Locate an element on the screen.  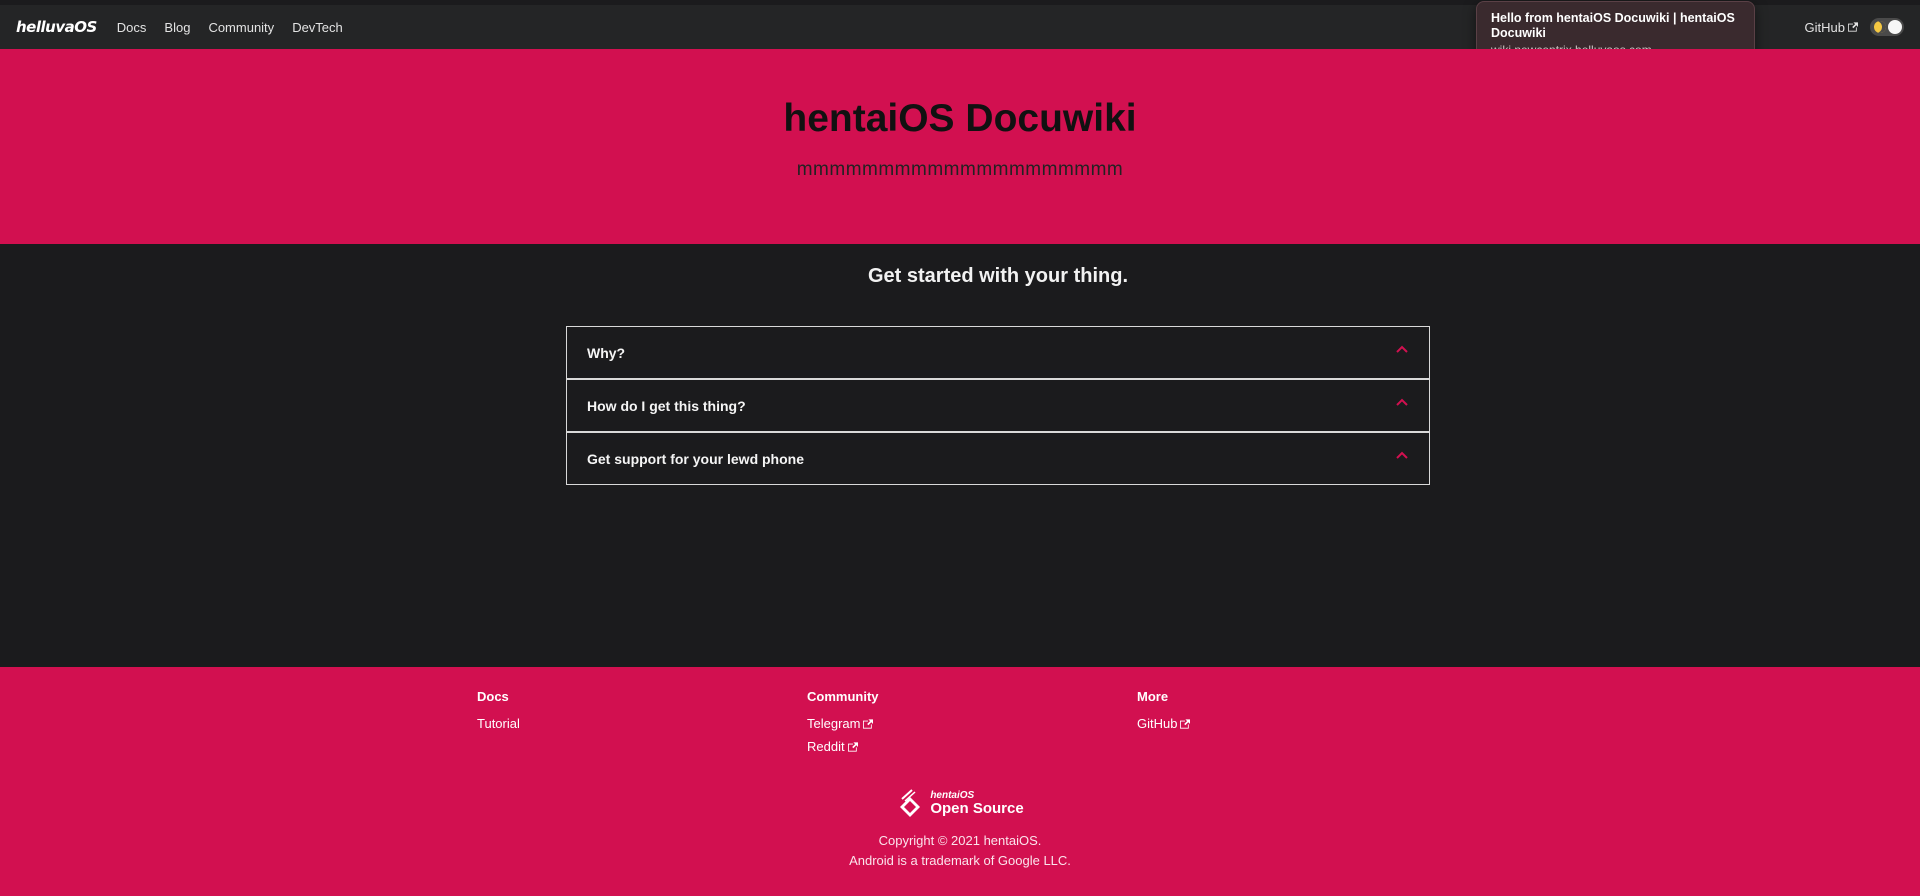
hero-subtitle: mmmmmmmmmmmmmmmmmmmm is located at coordinates (960, 169).